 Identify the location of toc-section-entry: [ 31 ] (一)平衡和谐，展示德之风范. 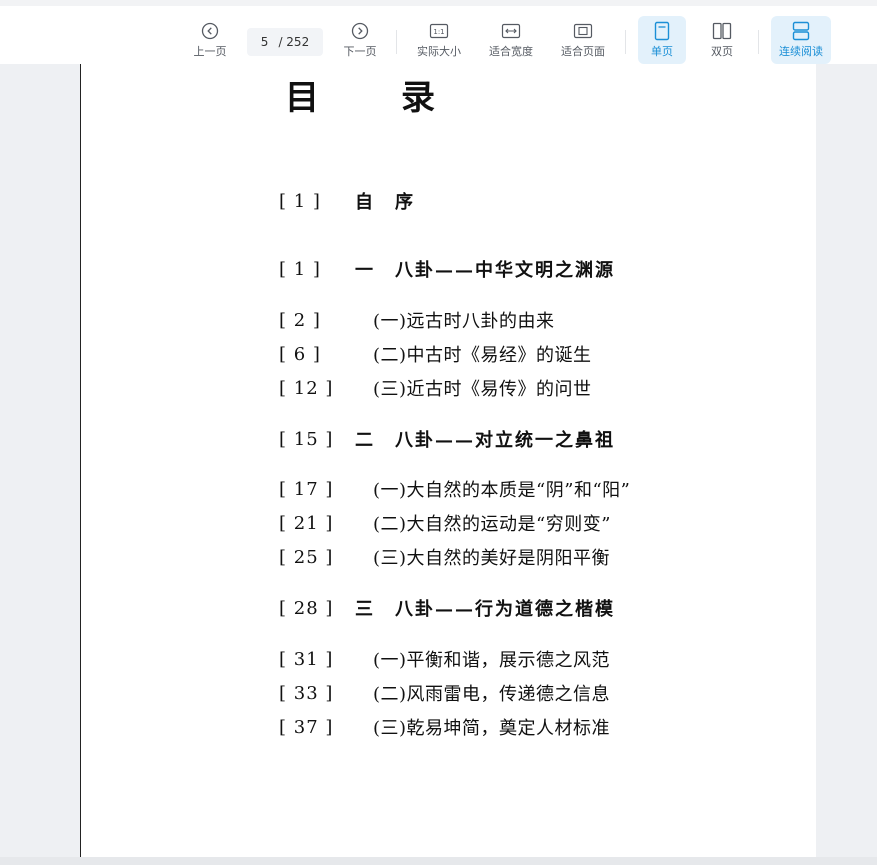
(444, 659).